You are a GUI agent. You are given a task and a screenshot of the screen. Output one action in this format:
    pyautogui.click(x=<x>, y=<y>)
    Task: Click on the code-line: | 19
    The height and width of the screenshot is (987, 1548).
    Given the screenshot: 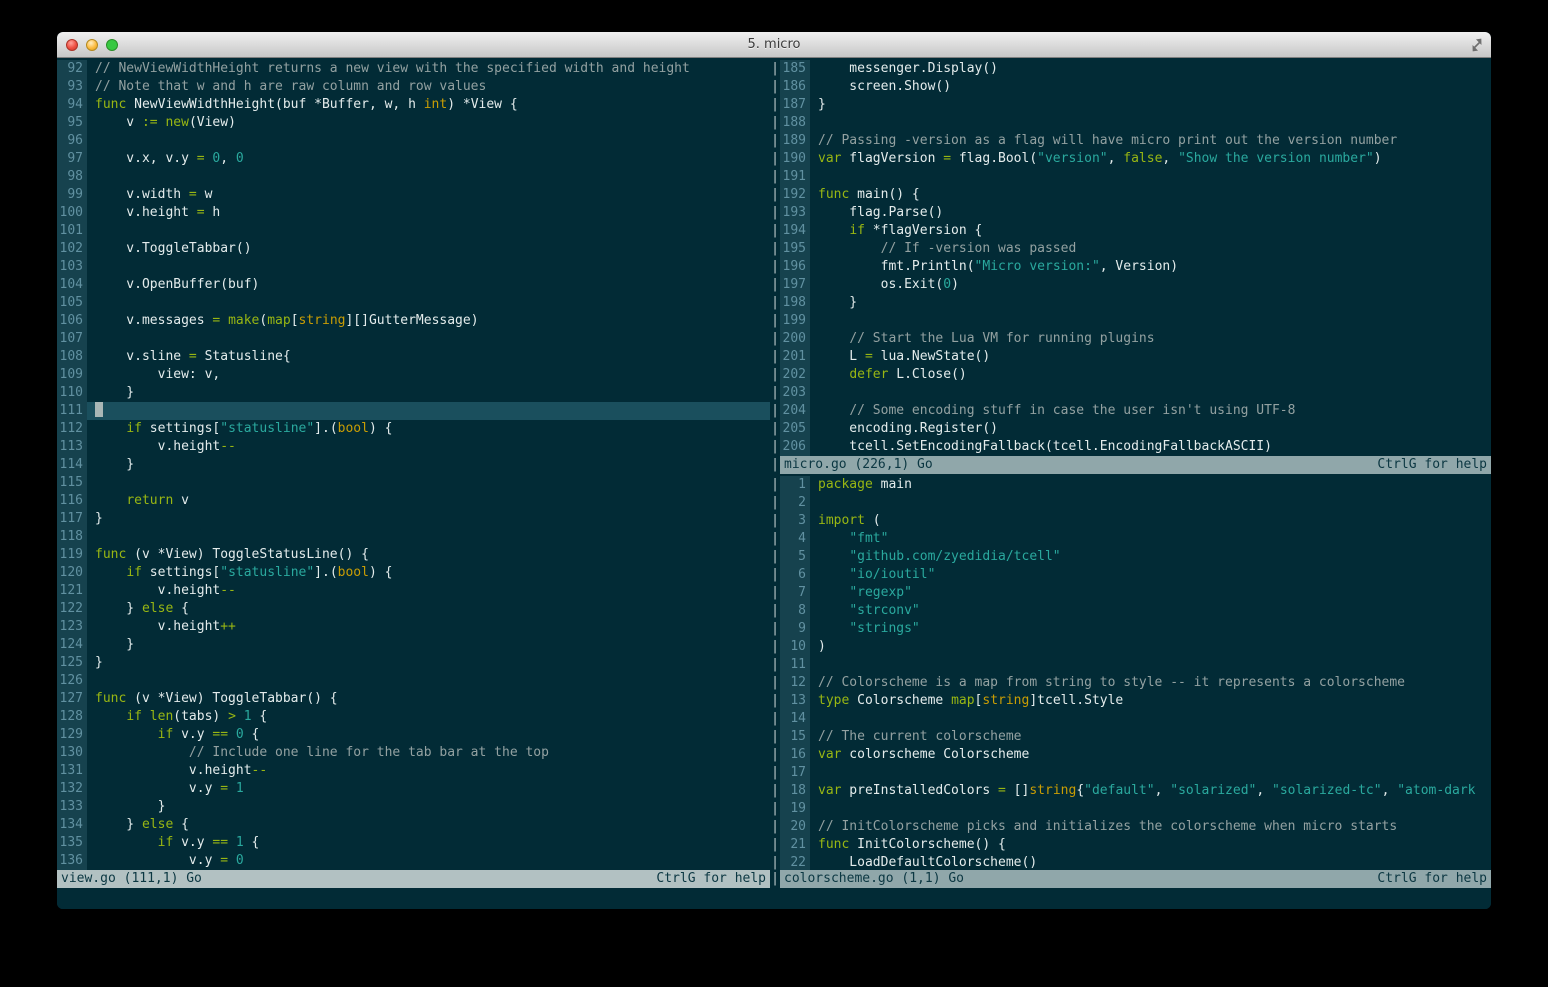 What is the action you would take?
    pyautogui.click(x=1130, y=809)
    